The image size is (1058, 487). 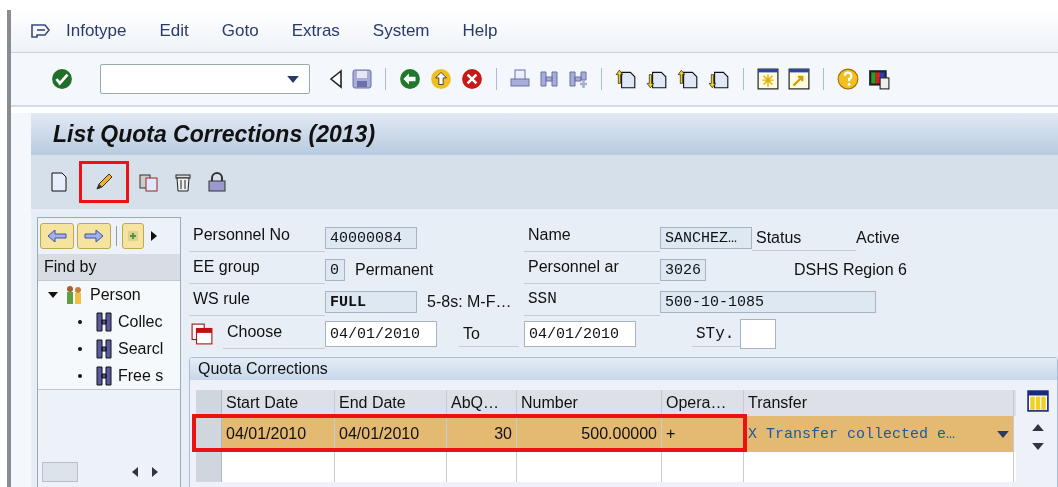 What do you see at coordinates (53, 294) in the screenshot?
I see `expand-arrow-icon` at bounding box center [53, 294].